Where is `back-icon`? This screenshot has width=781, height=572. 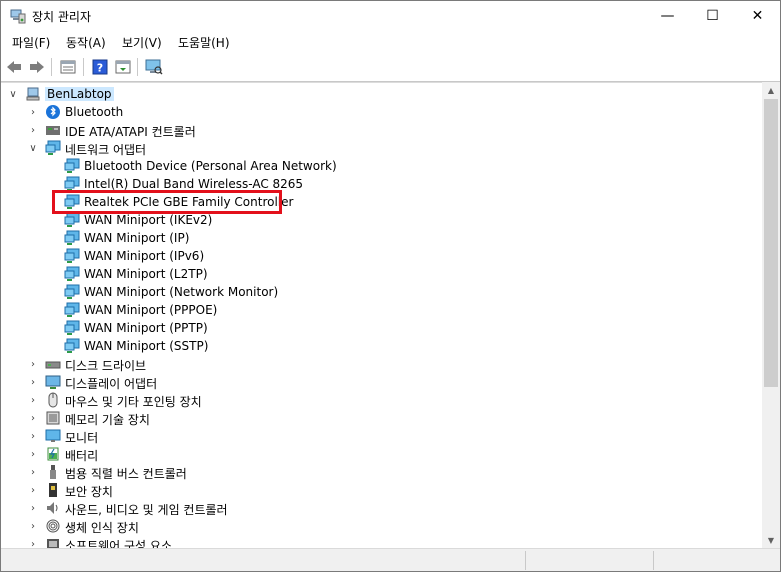
back-icon is located at coordinates (14, 67).